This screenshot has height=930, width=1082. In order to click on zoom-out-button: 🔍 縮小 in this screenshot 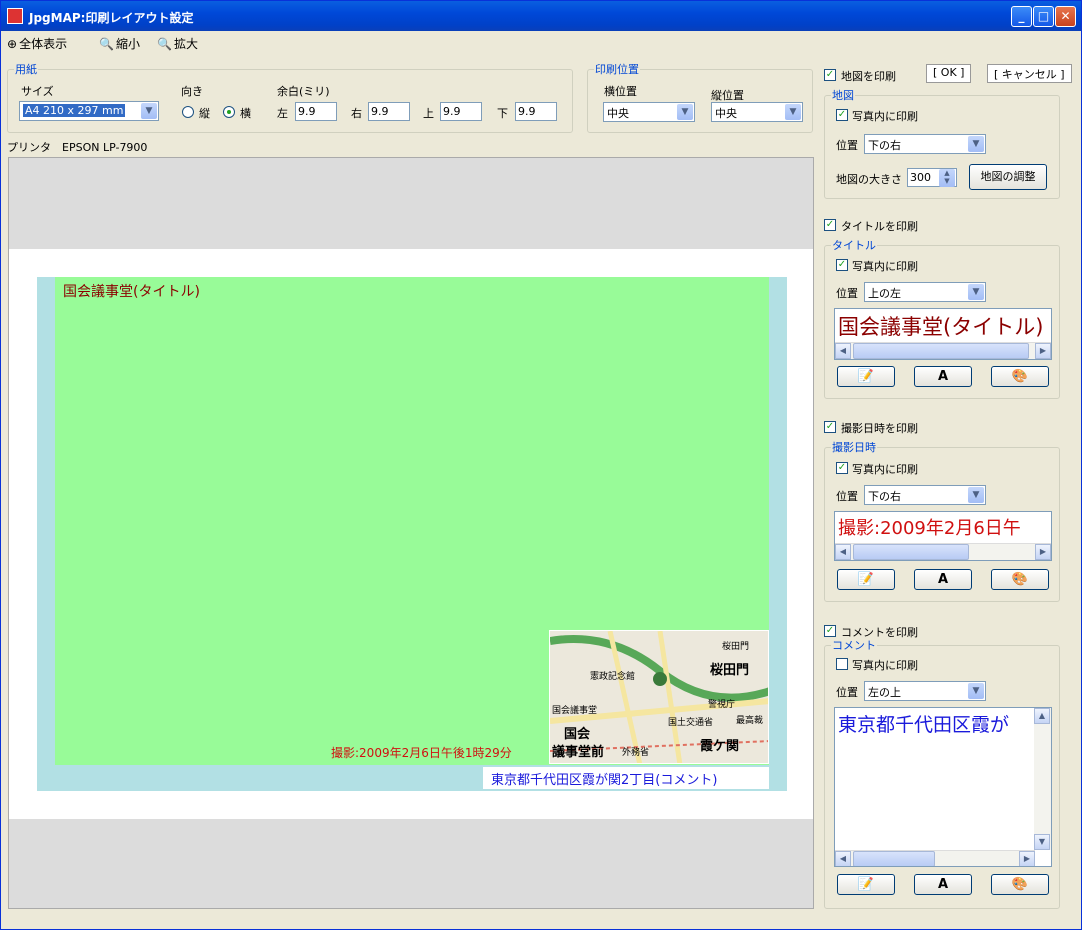, I will do `click(119, 43)`.